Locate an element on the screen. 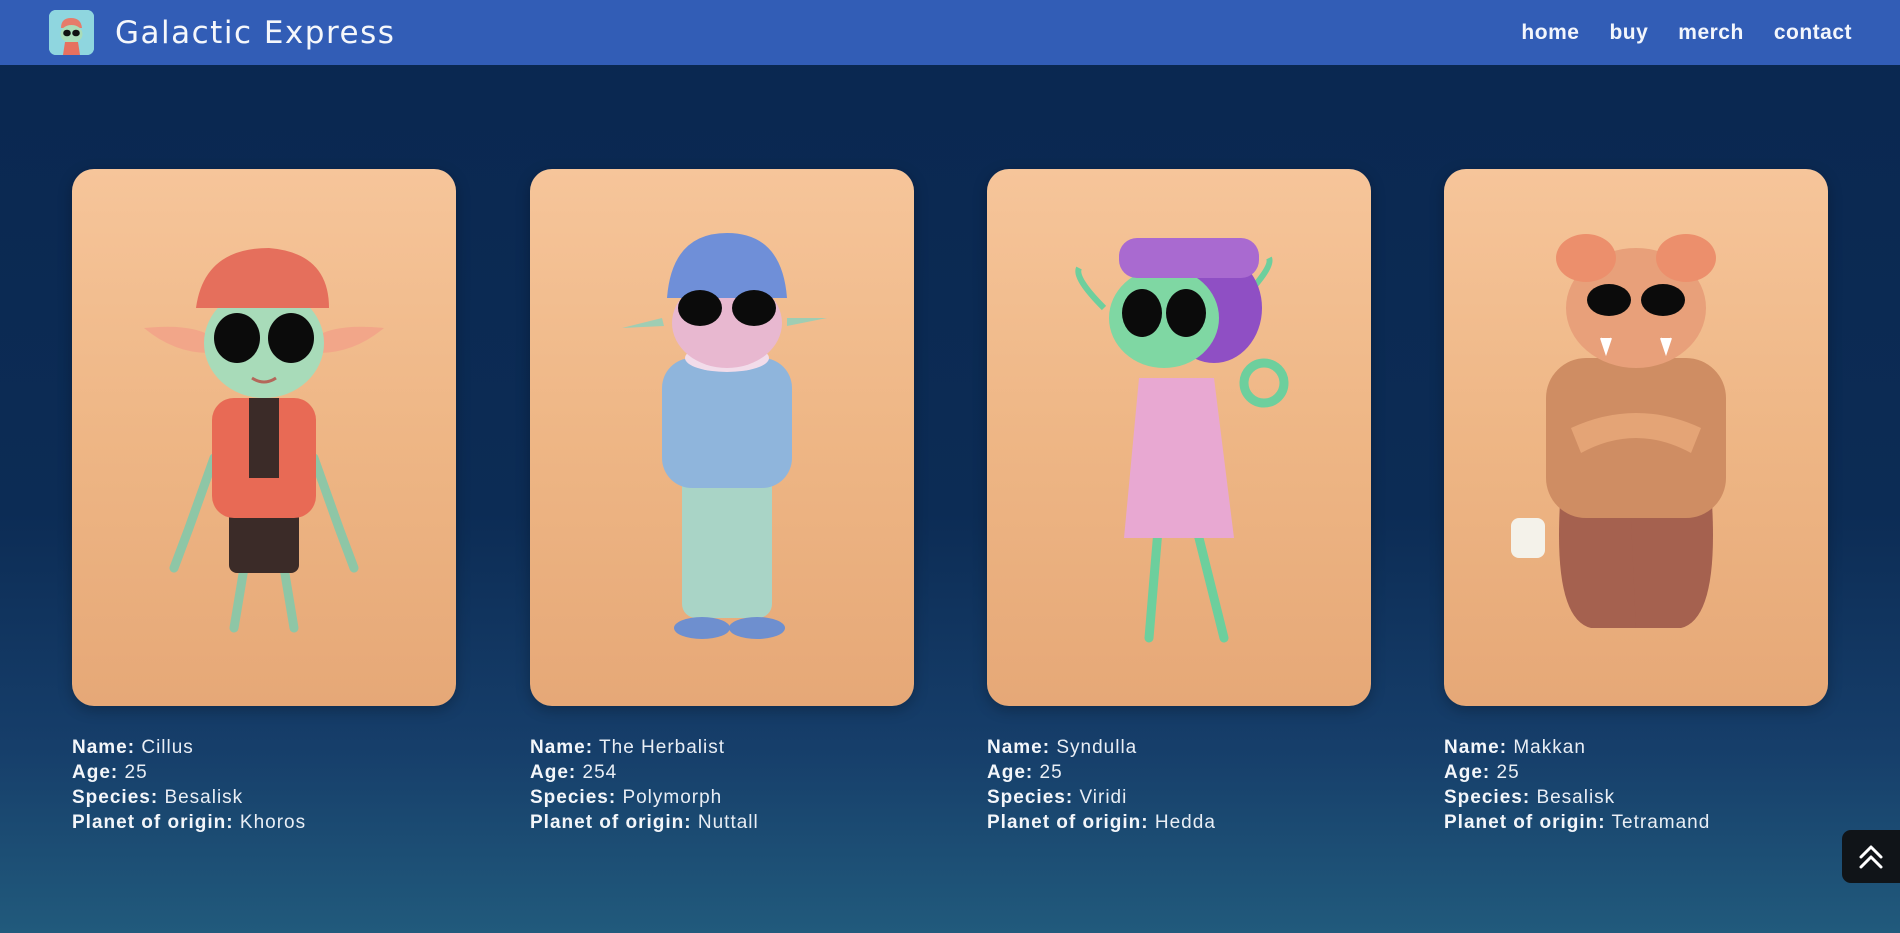 The height and width of the screenshot is (933, 1900). info-age: Age: 254 is located at coordinates (722, 772).